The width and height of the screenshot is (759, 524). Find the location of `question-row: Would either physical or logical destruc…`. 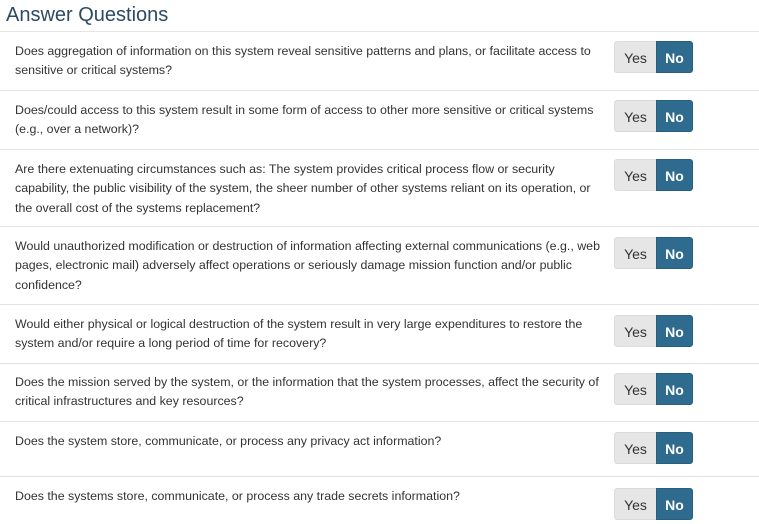

question-row: Would either physical or logical destruc… is located at coordinates (379, 334).